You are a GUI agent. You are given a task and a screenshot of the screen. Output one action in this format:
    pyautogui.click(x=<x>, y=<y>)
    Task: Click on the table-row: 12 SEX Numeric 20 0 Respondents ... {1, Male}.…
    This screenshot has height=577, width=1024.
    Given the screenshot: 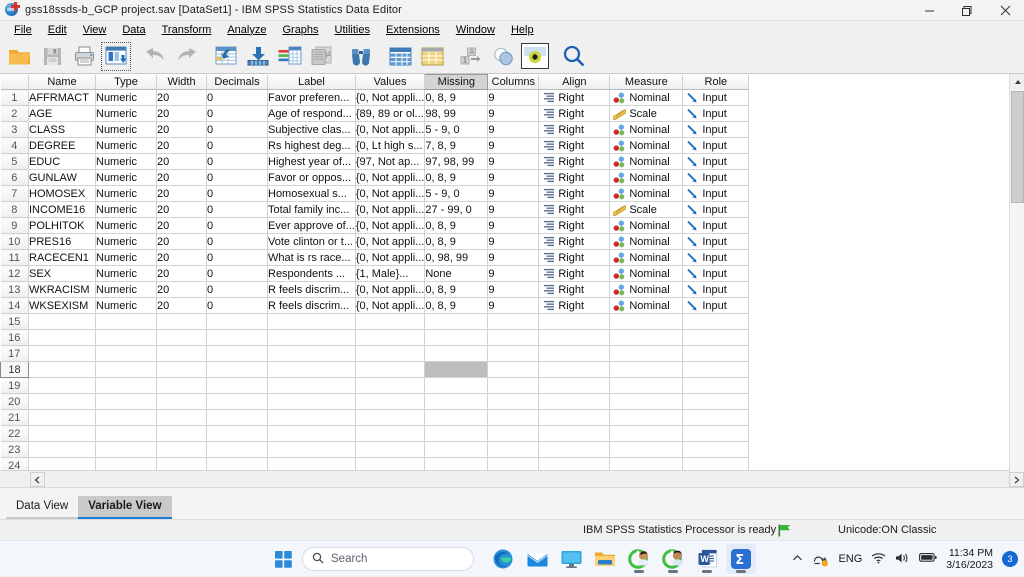 What is the action you would take?
    pyautogui.click(x=375, y=273)
    